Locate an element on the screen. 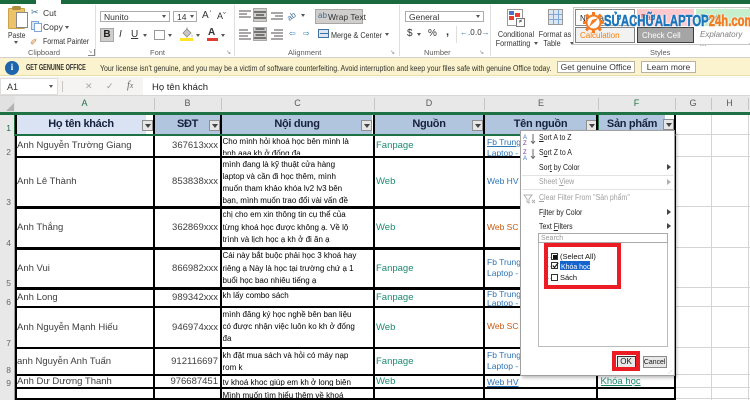  svg-text: A is located at coordinates (525, 158).